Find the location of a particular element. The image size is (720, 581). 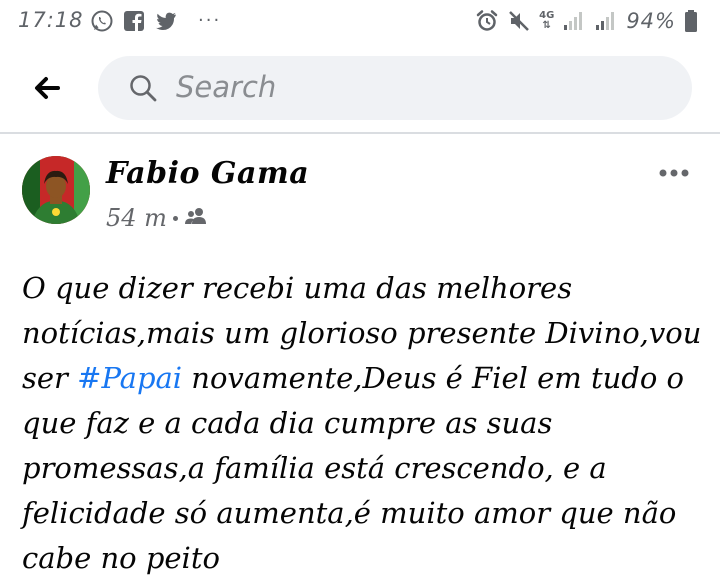

search-input: Search is located at coordinates (395, 88).